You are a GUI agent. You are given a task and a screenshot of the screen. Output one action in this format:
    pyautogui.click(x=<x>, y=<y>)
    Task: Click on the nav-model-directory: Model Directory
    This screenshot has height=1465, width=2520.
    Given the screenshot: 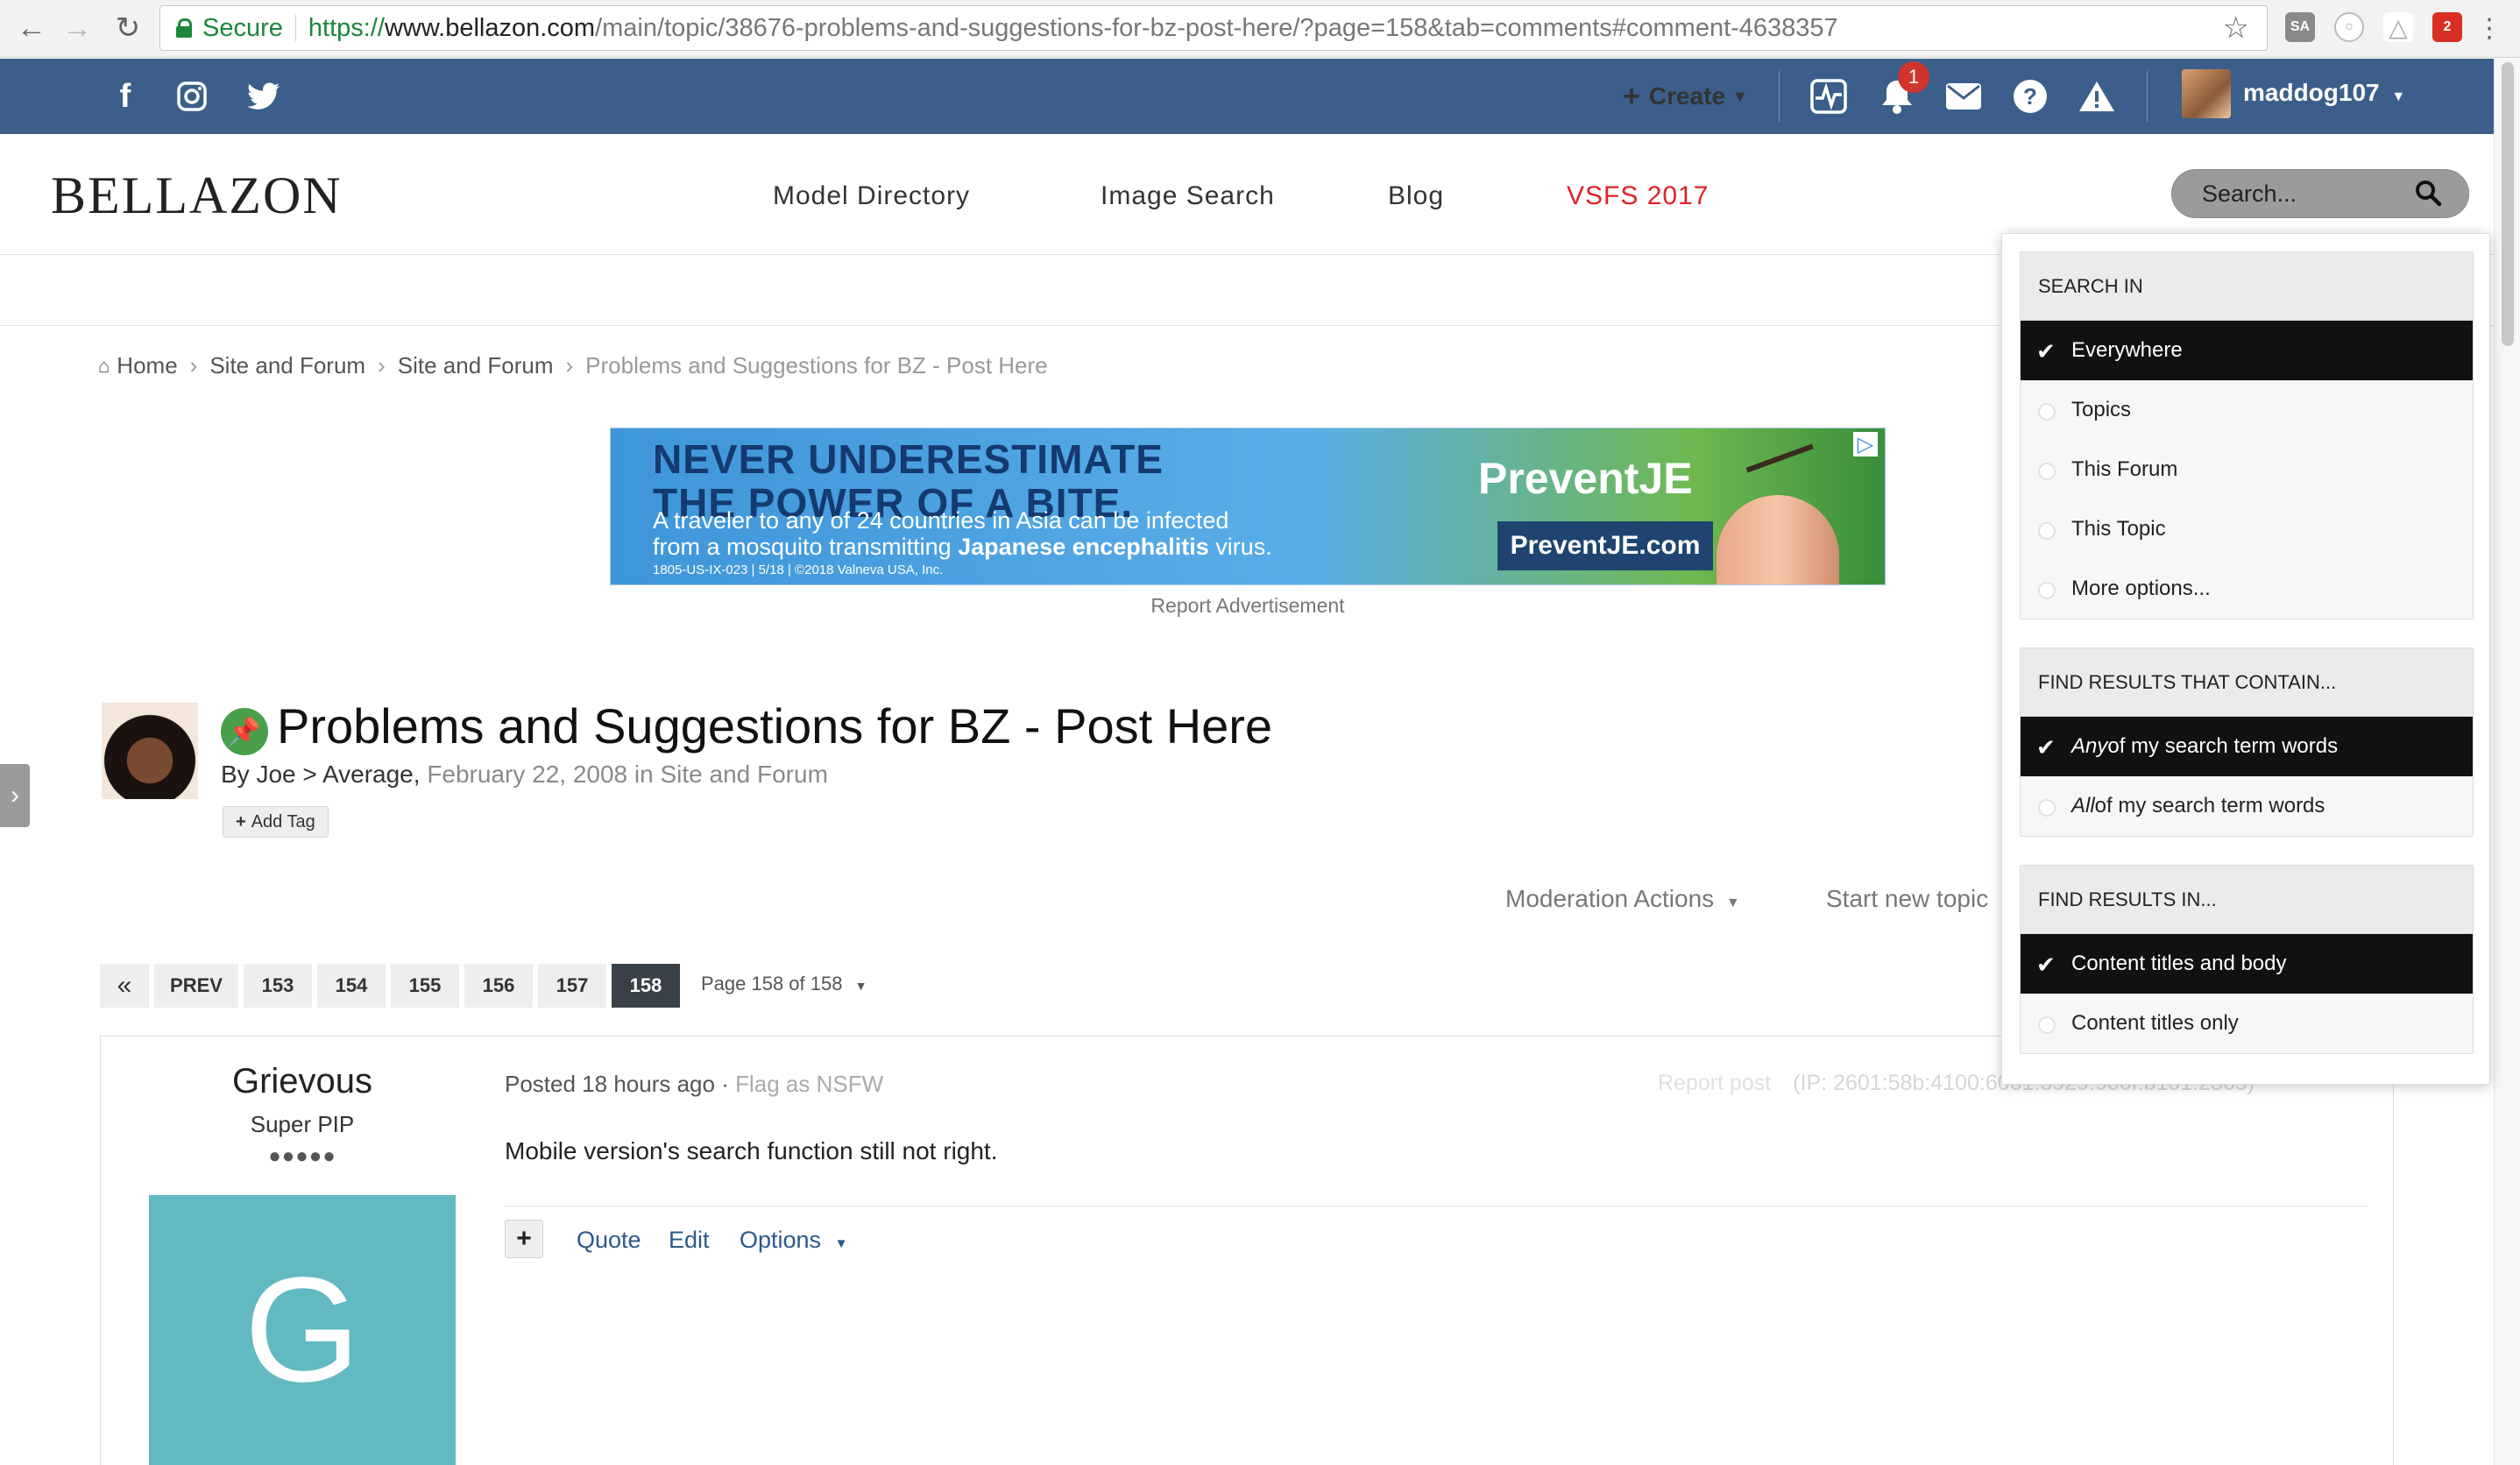 What is the action you would take?
    pyautogui.click(x=871, y=196)
    